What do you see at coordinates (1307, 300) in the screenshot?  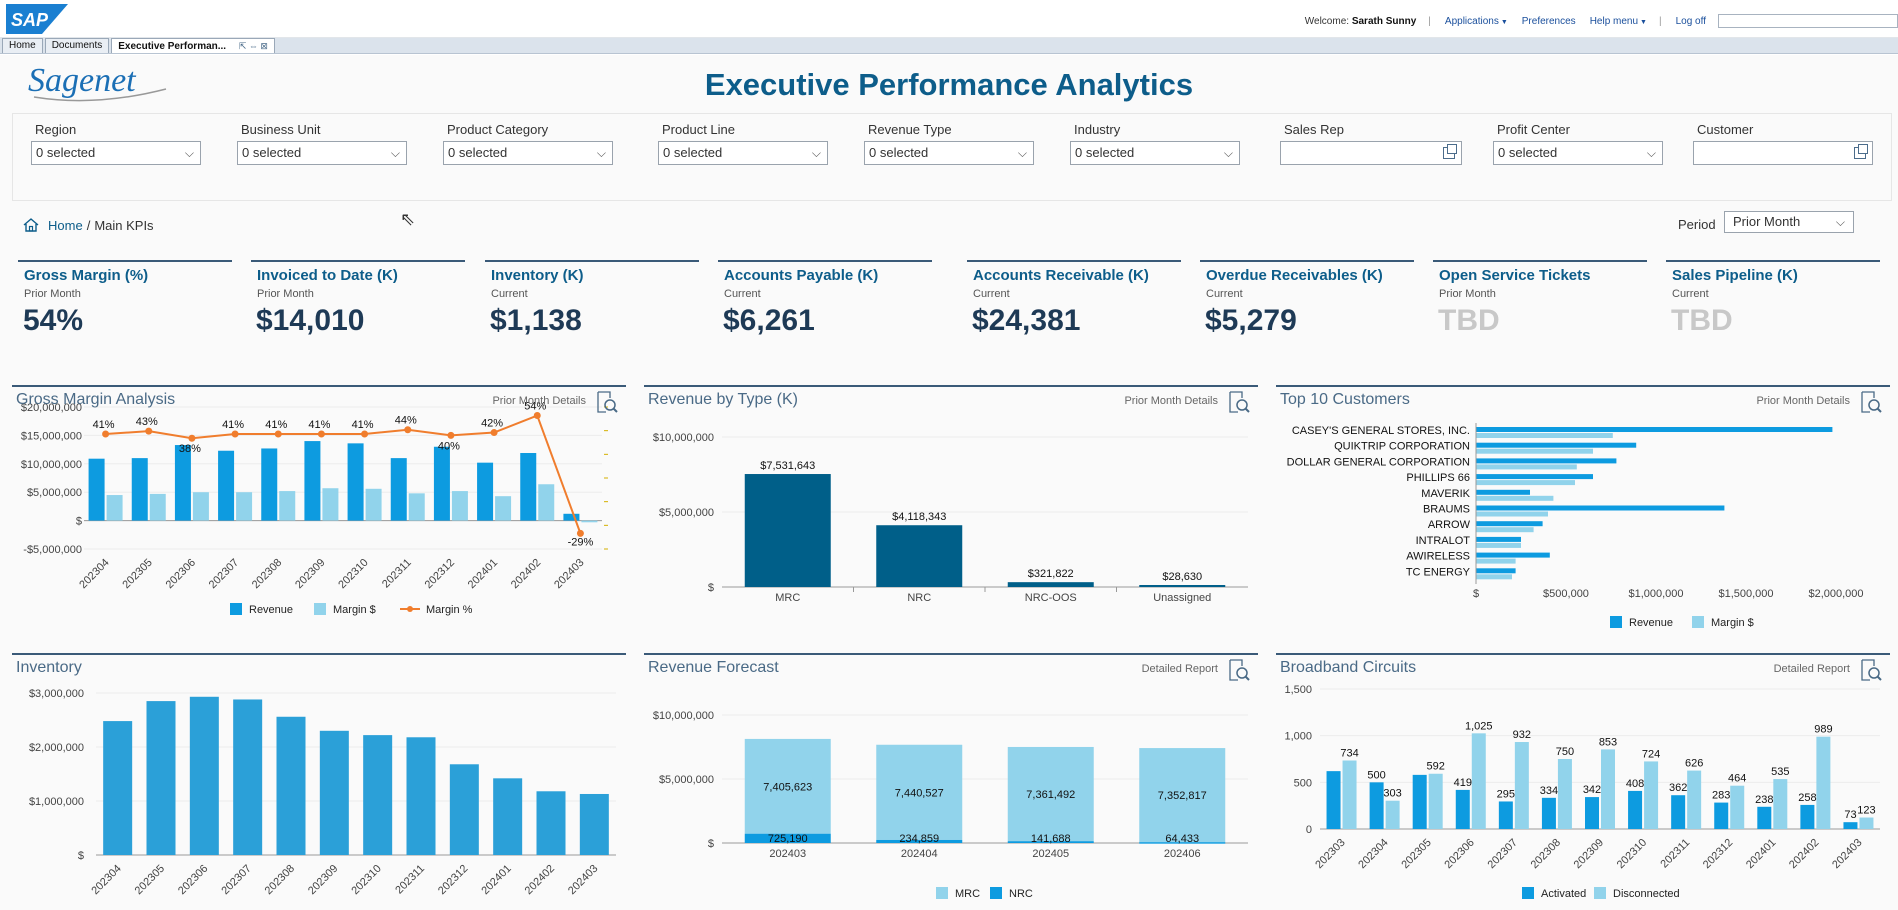 I see `kpi-overdue-receivables: Overdue Receivables (K) Current $5,279` at bounding box center [1307, 300].